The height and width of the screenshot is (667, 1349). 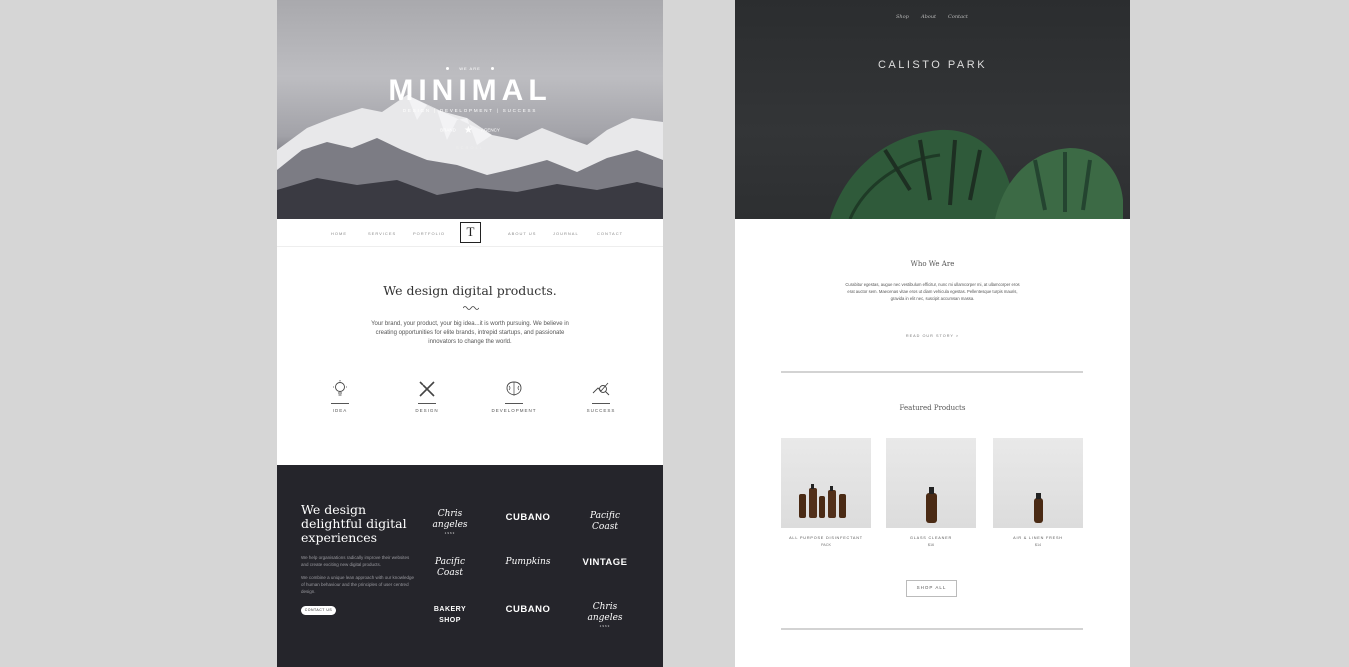 I want to click on nav-shop: Shop, so click(x=902, y=17).